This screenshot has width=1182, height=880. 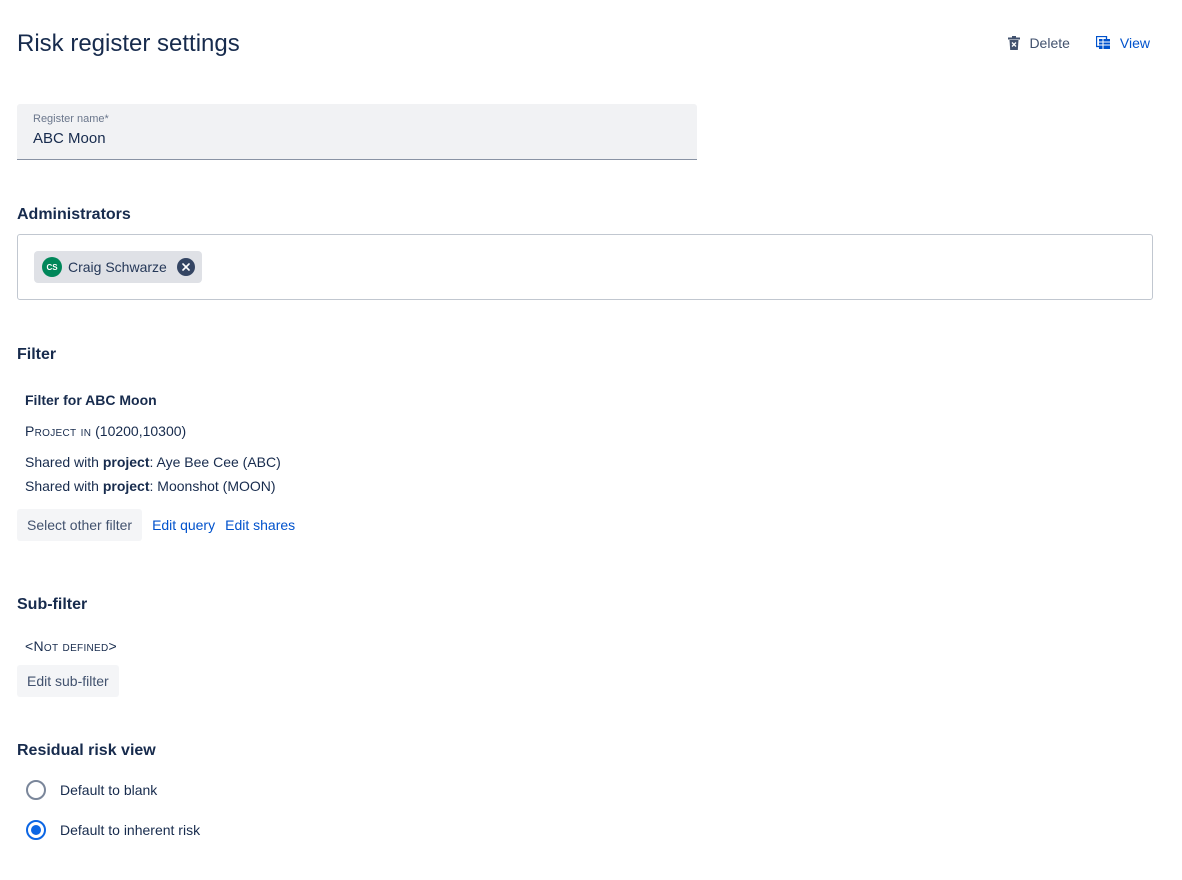 I want to click on residual-risk-heading: Residual risk view, so click(x=86, y=750).